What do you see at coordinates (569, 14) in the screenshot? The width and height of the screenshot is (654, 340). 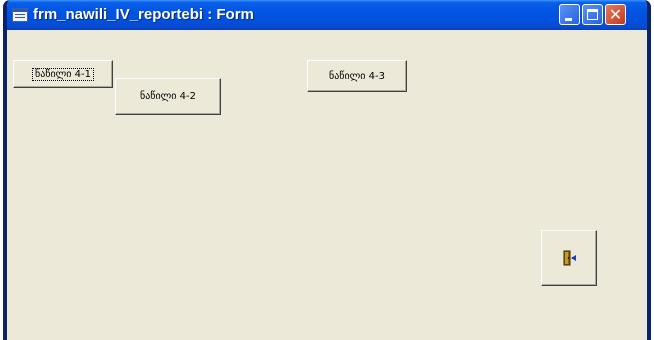 I see `minimize-button` at bounding box center [569, 14].